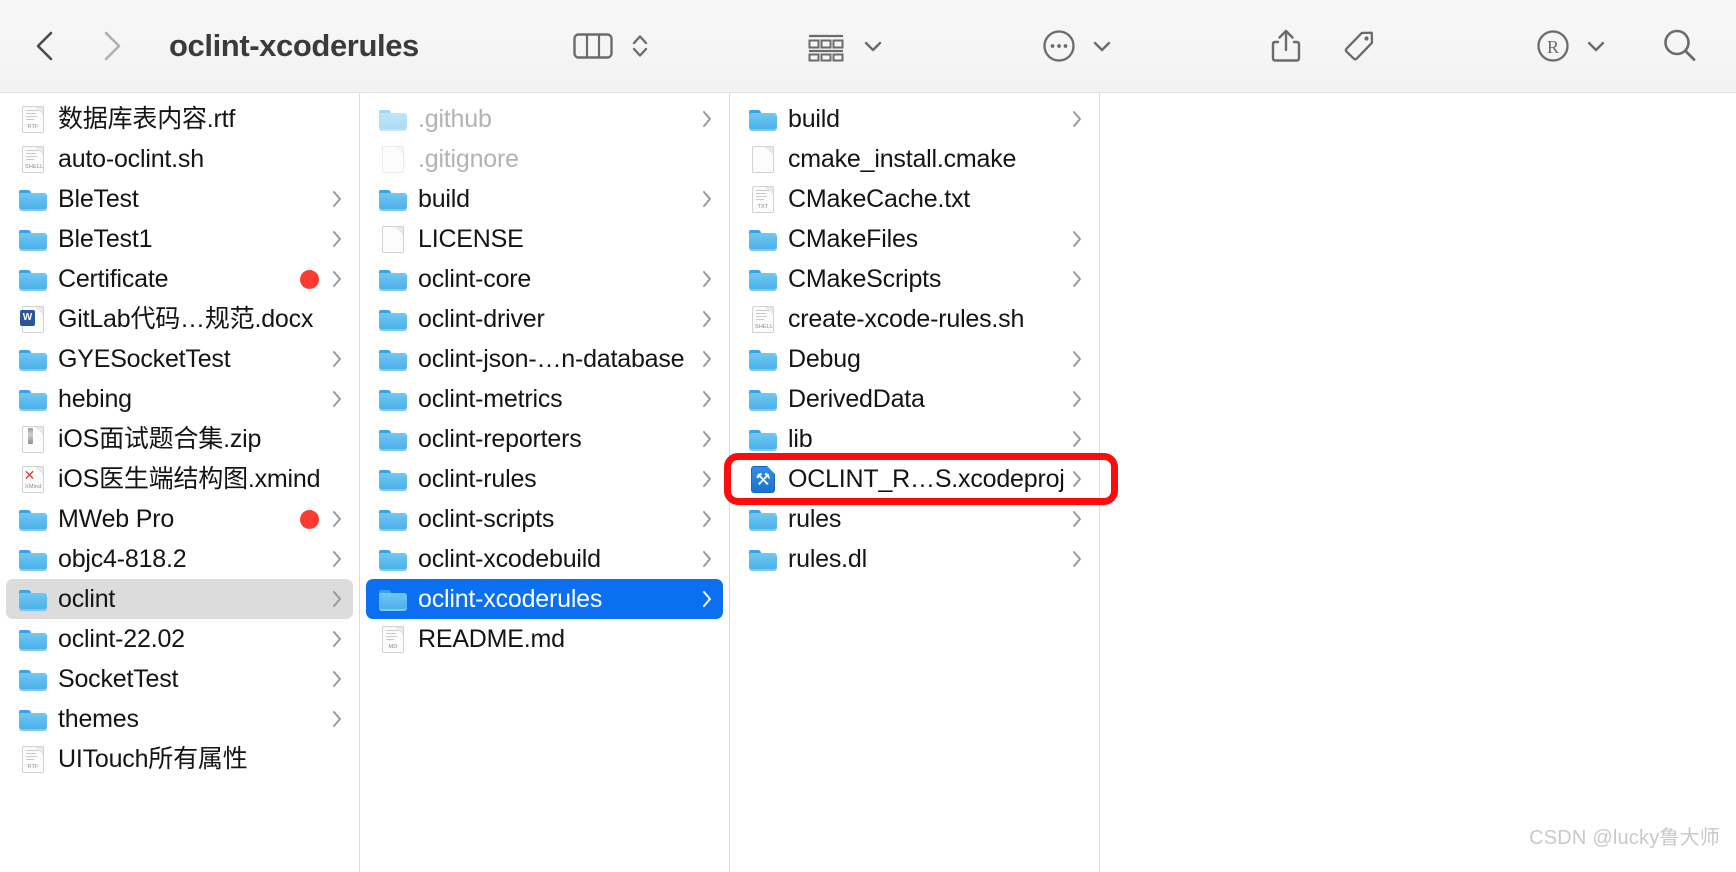 The width and height of the screenshot is (1736, 872). Describe the element at coordinates (544, 159) in the screenshot. I see `file-row: .gitignore` at that location.